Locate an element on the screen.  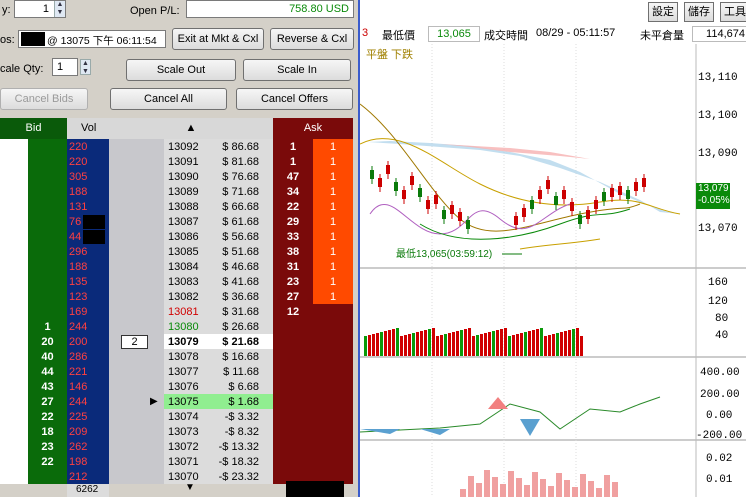
price-cell: 13086 $ 56.68 is located at coordinates (218, 237).